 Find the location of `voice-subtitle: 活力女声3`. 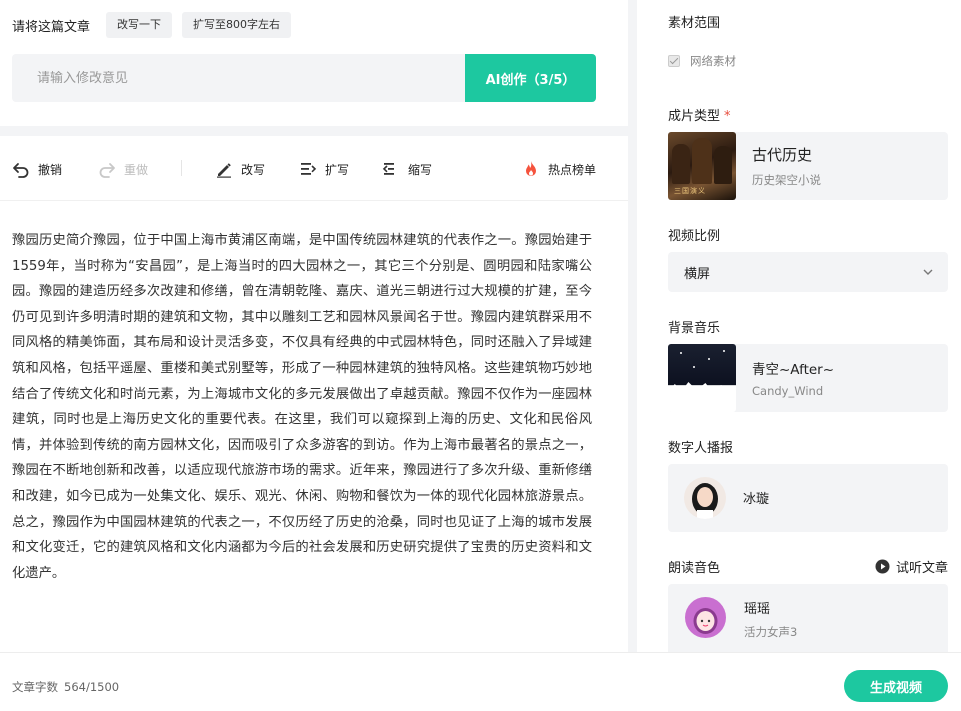

voice-subtitle: 活力女声3 is located at coordinates (771, 632).